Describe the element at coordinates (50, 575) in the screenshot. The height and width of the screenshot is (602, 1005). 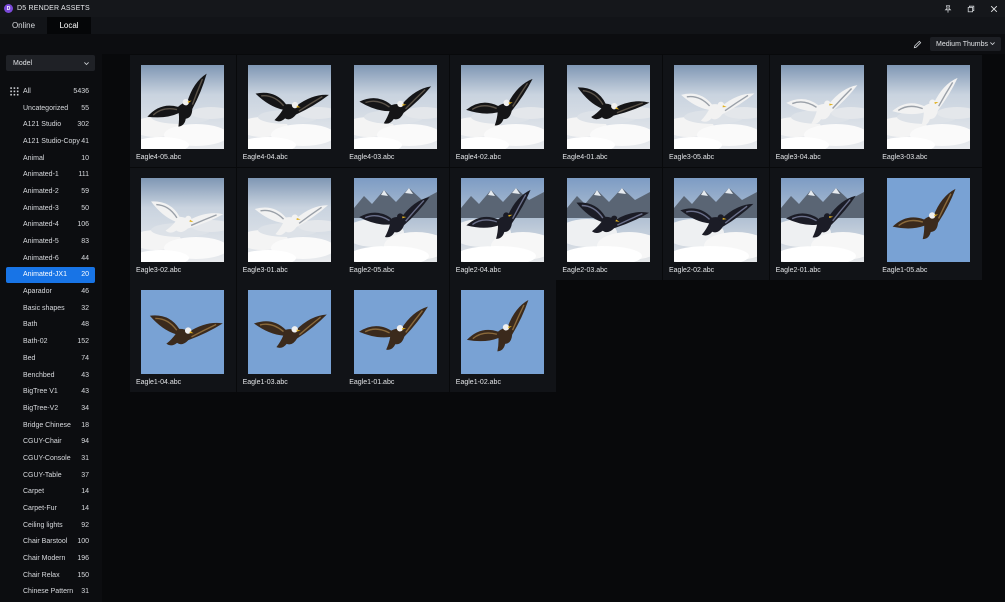
I see `sidebar-item-chair-relax: Chair Relax 150` at that location.